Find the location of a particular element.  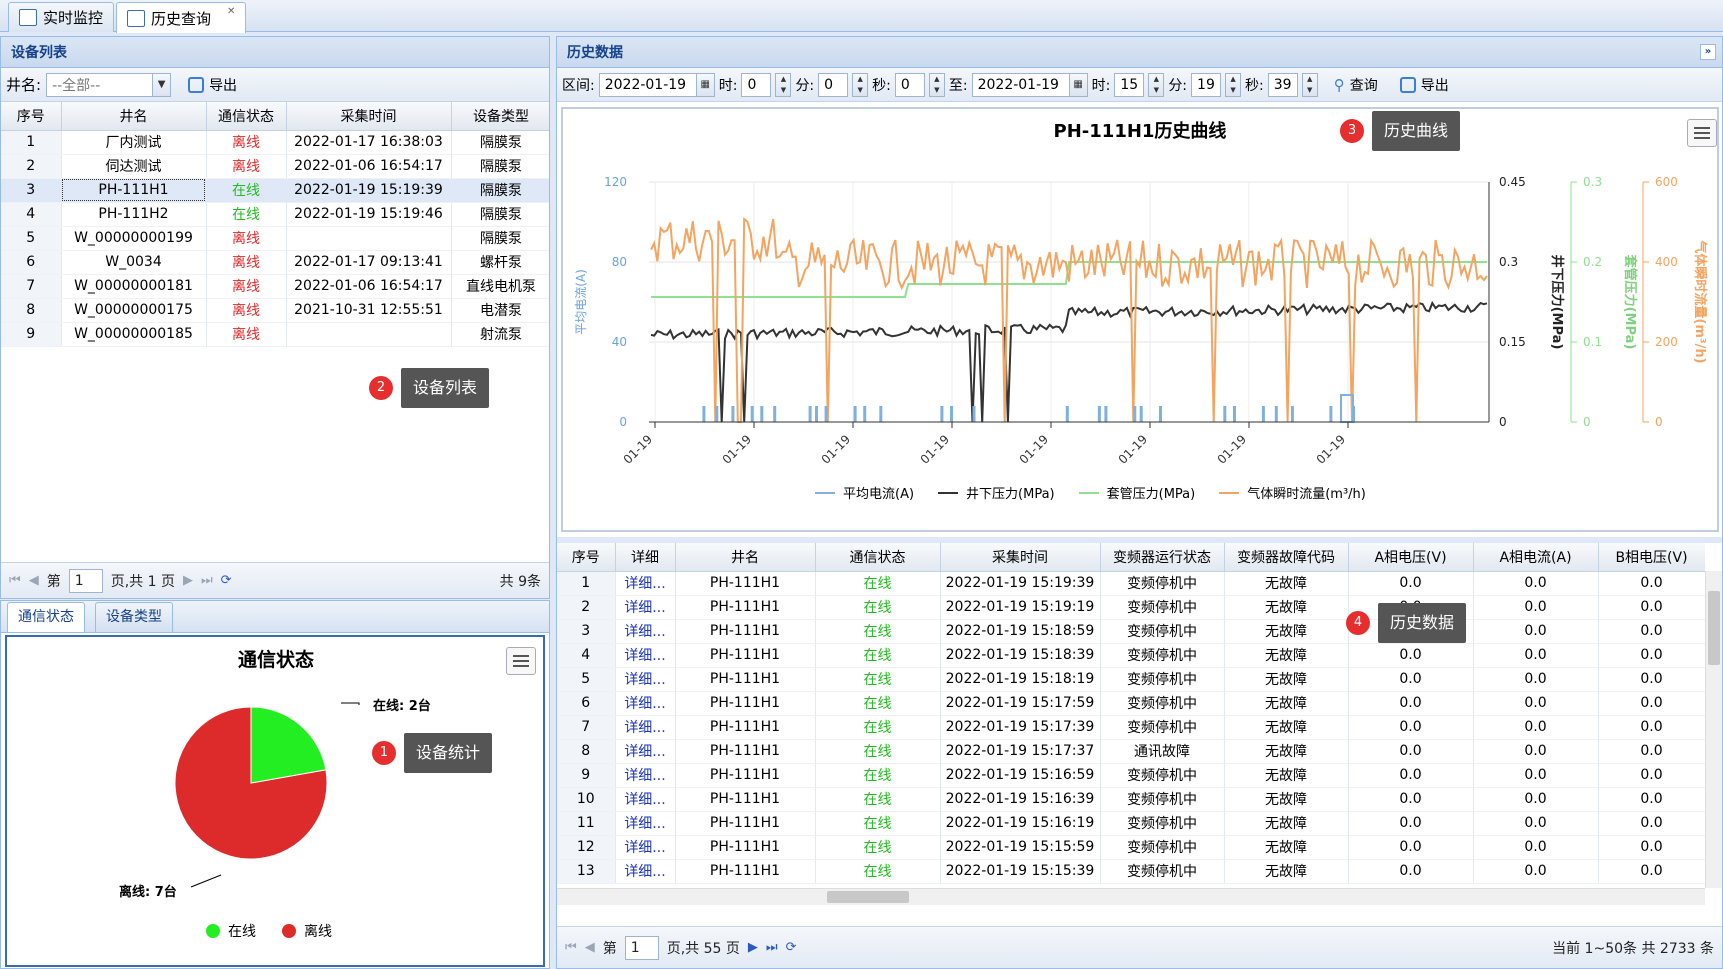

hour-from-input: 0 is located at coordinates (756, 84).